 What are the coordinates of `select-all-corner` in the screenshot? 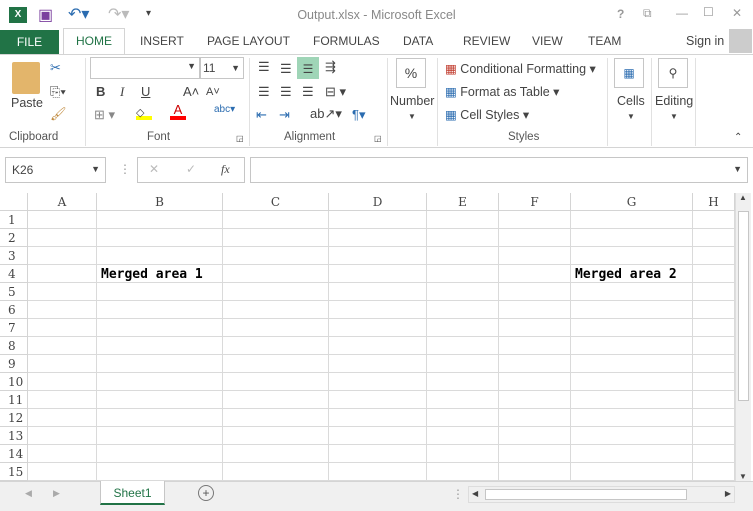 It's located at (14, 202).